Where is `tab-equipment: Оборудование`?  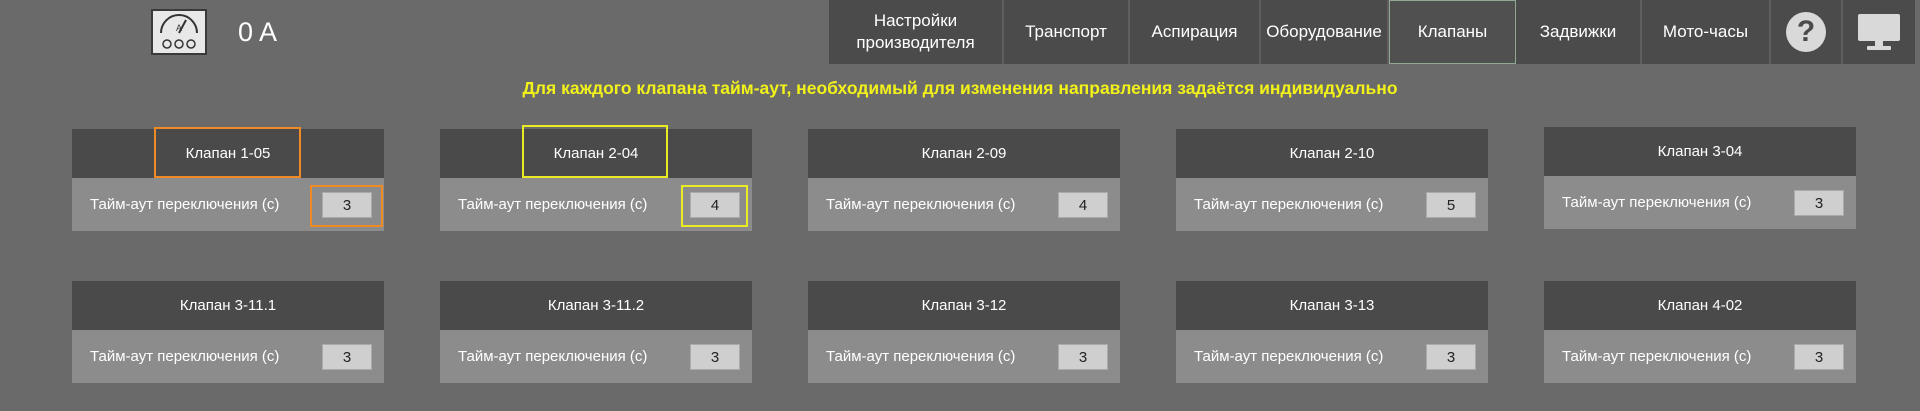
tab-equipment: Оборудование is located at coordinates (1325, 32).